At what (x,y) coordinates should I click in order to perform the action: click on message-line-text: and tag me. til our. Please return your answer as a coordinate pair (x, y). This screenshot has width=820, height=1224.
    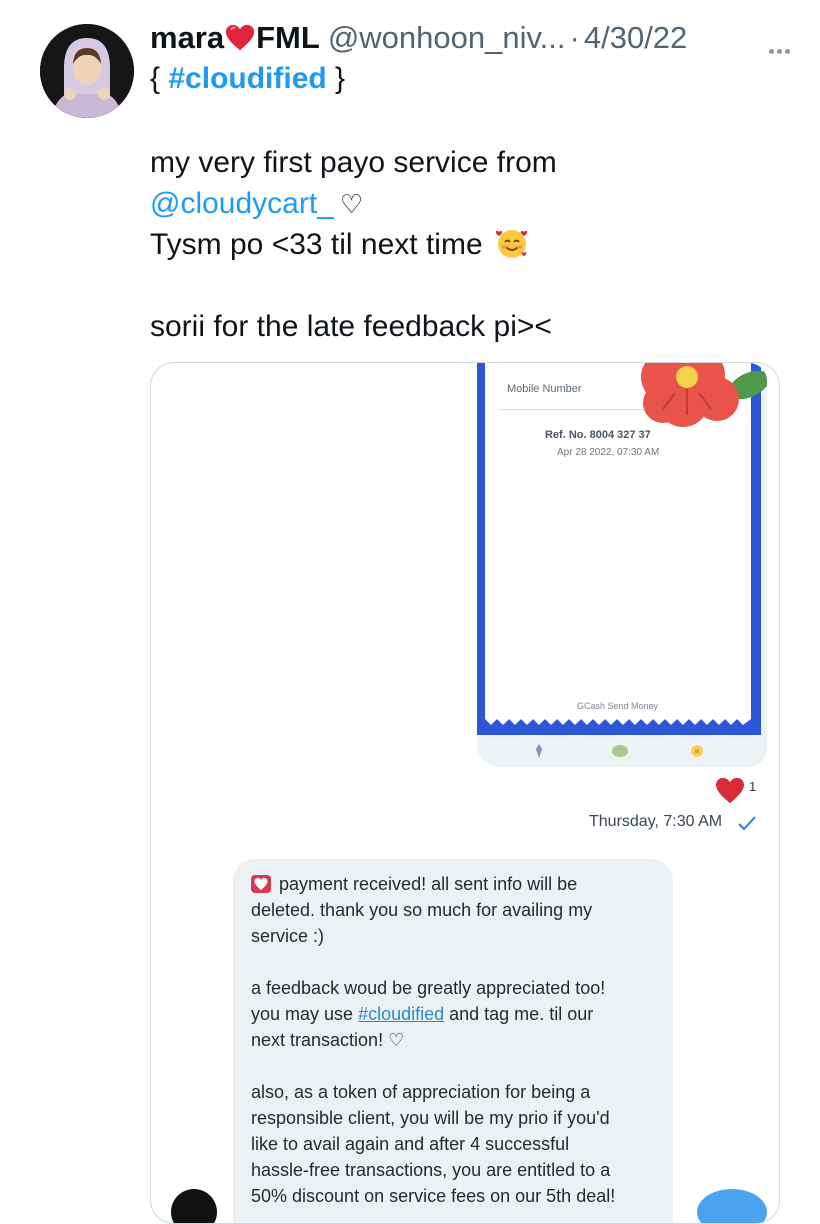
    Looking at the image, I should click on (519, 1014).